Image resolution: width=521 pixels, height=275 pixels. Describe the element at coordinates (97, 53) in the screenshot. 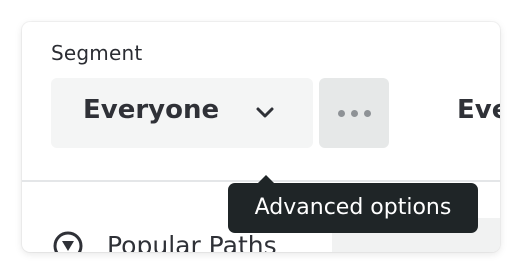

I see `segment-label: Segment` at that location.